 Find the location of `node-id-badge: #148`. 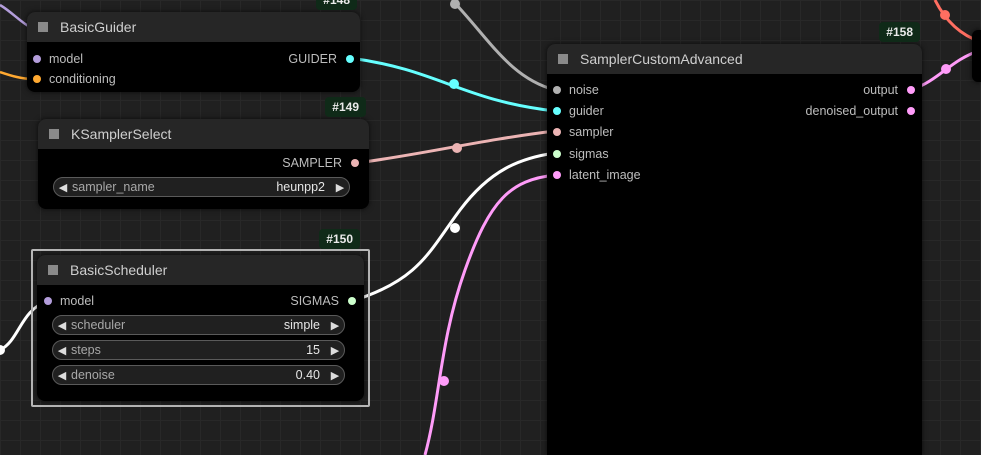

node-id-badge: #148 is located at coordinates (336, 5).